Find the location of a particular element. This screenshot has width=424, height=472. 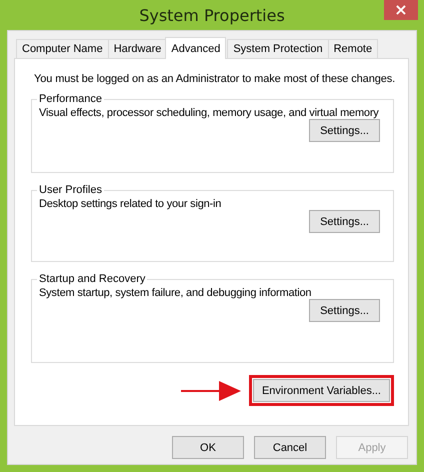

dialog-button: Cancel is located at coordinates (290, 447).